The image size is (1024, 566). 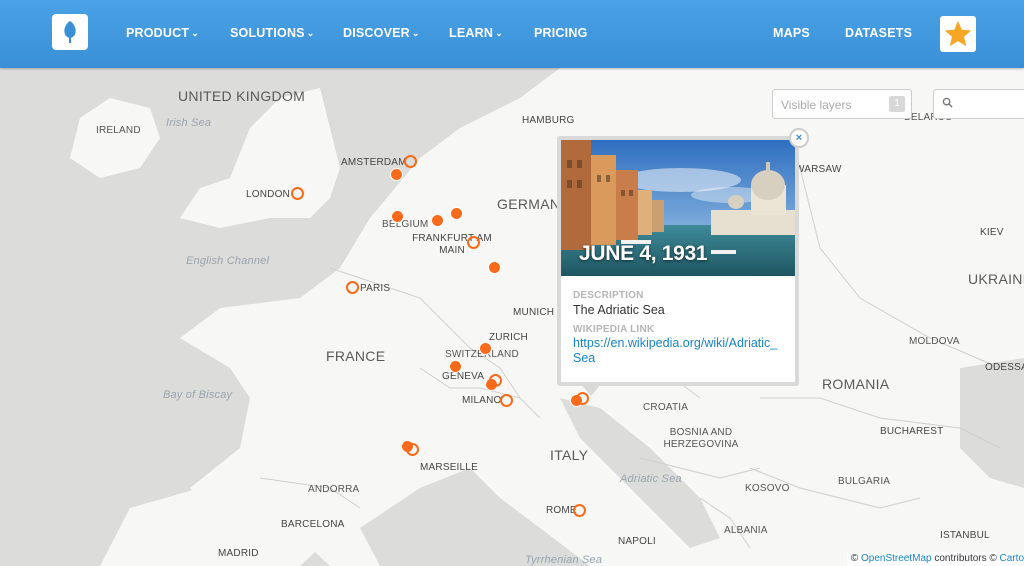 What do you see at coordinates (1012, 558) in the screenshot?
I see `carto-link: Carto` at bounding box center [1012, 558].